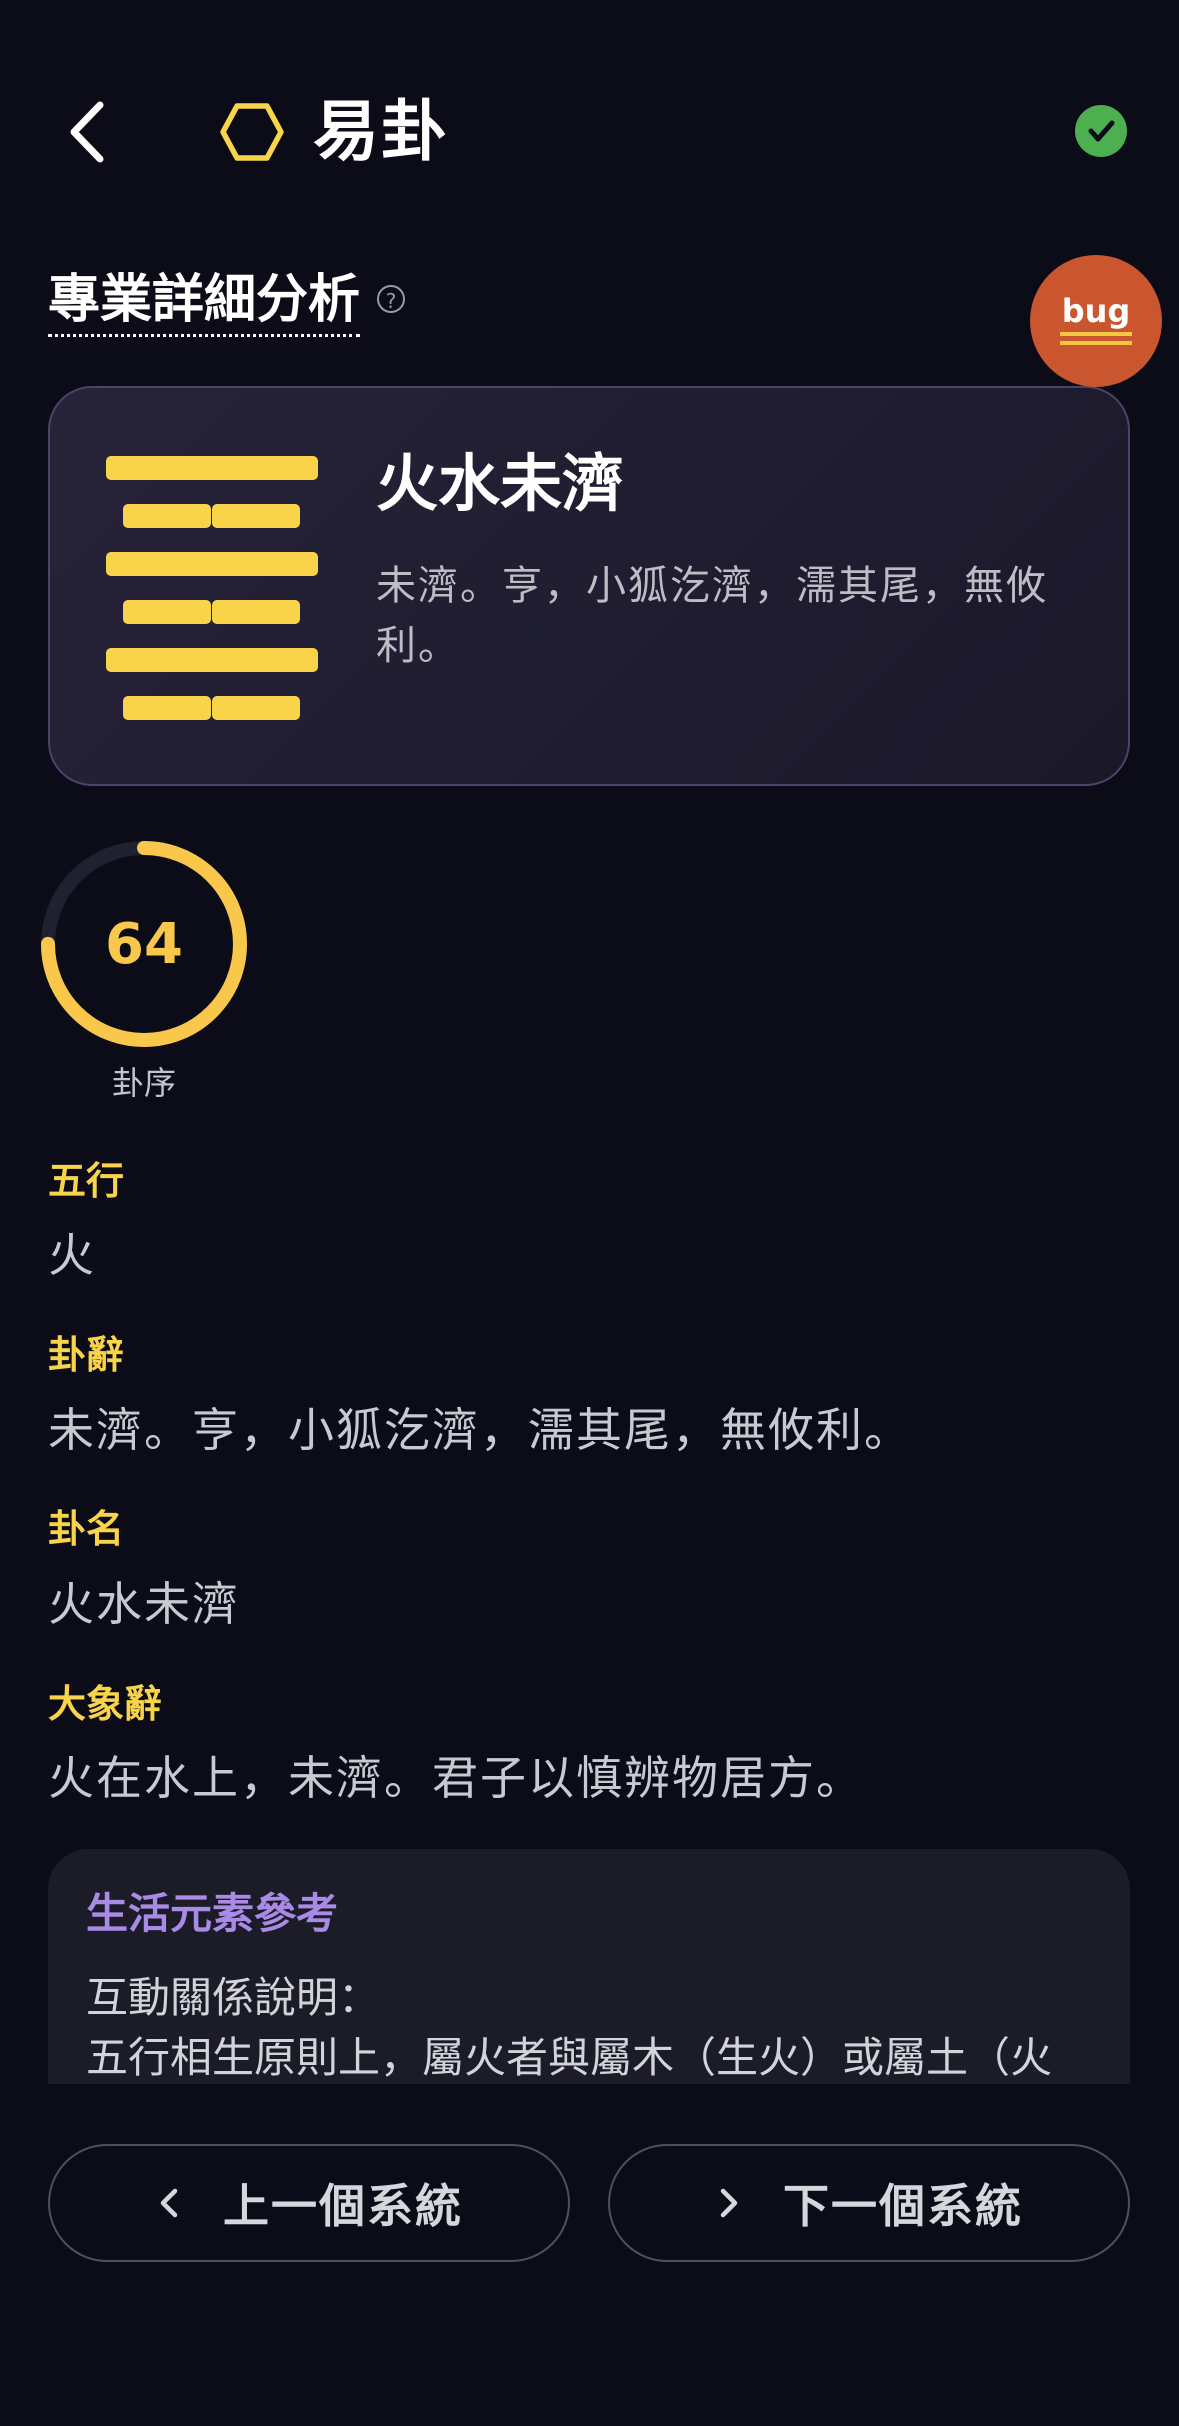 Image resolution: width=1179 pixels, height=2426 pixels. Describe the element at coordinates (204, 302) in the screenshot. I see `section-title: 專業詳細分析` at that location.